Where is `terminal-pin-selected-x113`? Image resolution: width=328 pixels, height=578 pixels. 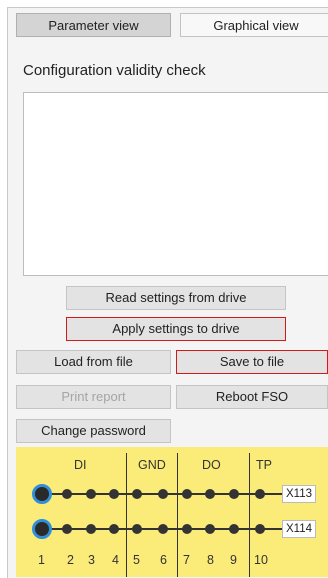 terminal-pin-selected-x113 is located at coordinates (42, 494).